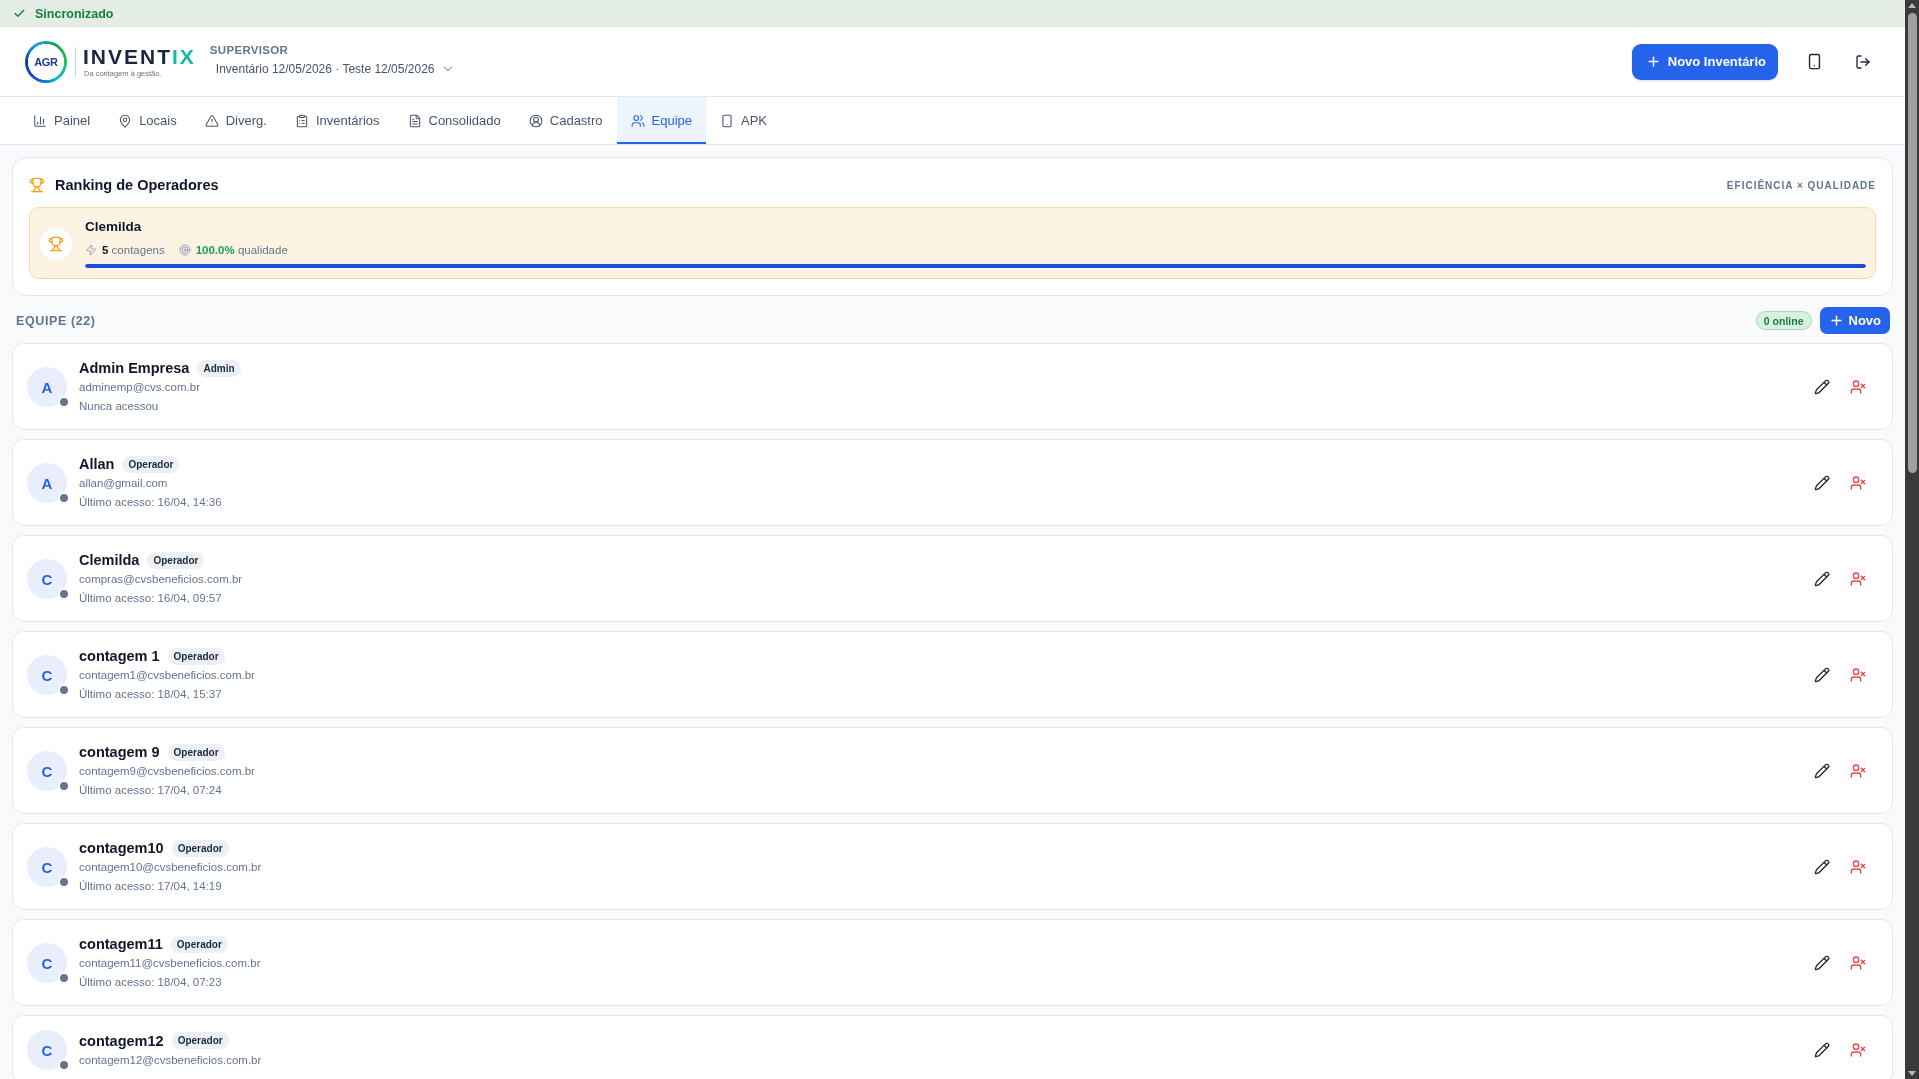  What do you see at coordinates (1912, 243) in the screenshot?
I see `scrollbar-thumb` at bounding box center [1912, 243].